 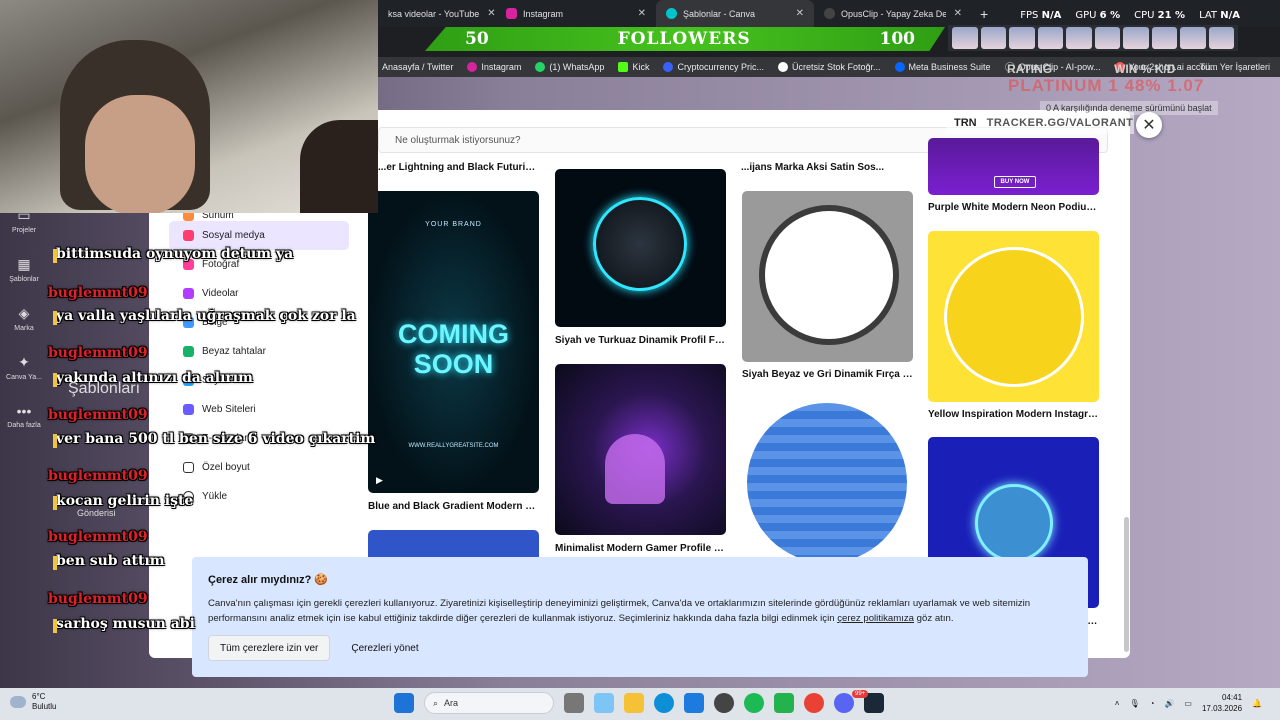 I want to click on tab-canva: Şablonlar - Canva ✕, so click(x=735, y=13).